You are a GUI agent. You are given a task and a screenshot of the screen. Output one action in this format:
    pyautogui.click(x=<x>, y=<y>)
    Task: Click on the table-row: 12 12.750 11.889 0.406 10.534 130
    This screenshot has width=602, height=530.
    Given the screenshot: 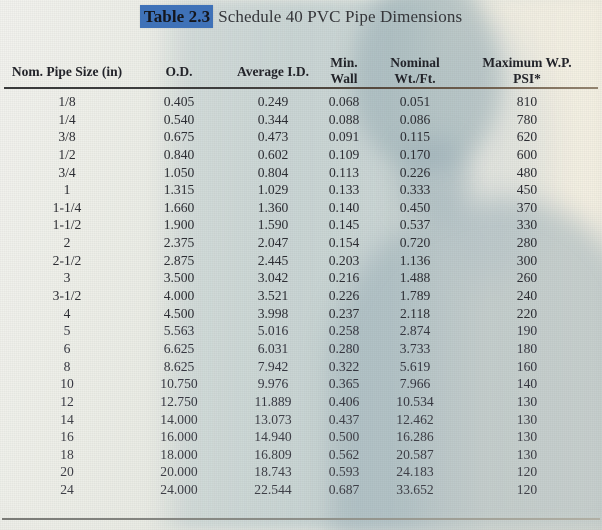 What is the action you would take?
    pyautogui.click(x=301, y=403)
    